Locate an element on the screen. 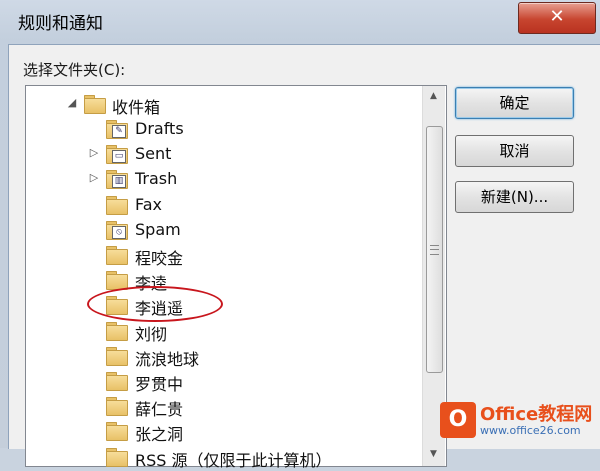  tree-row: 程咬金 is located at coordinates (221, 255).